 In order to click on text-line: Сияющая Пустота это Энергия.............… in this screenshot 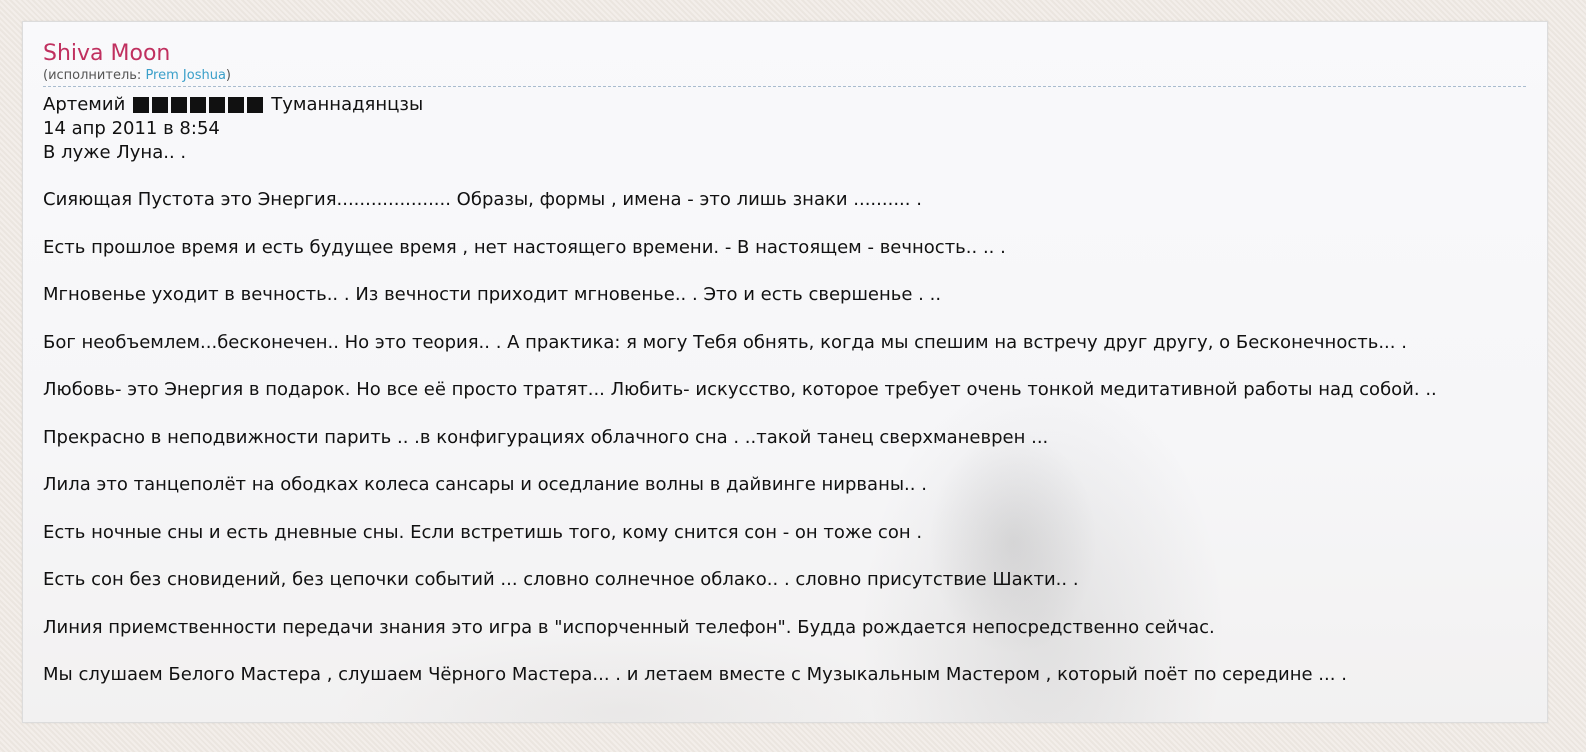, I will do `click(482, 199)`.